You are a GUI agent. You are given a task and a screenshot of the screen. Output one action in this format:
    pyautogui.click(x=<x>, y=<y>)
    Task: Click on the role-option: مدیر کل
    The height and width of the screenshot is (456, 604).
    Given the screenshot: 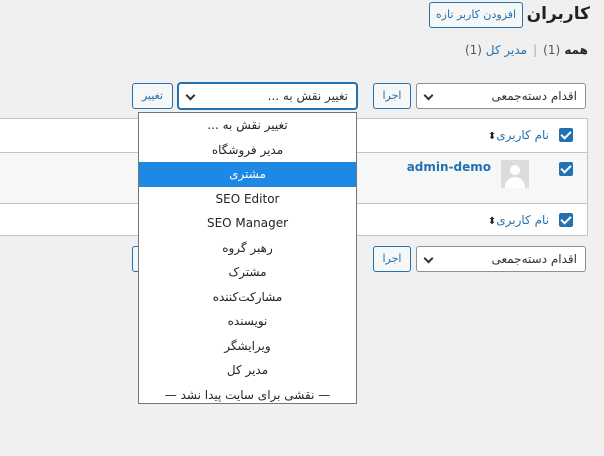 What is the action you would take?
    pyautogui.click(x=247, y=370)
    